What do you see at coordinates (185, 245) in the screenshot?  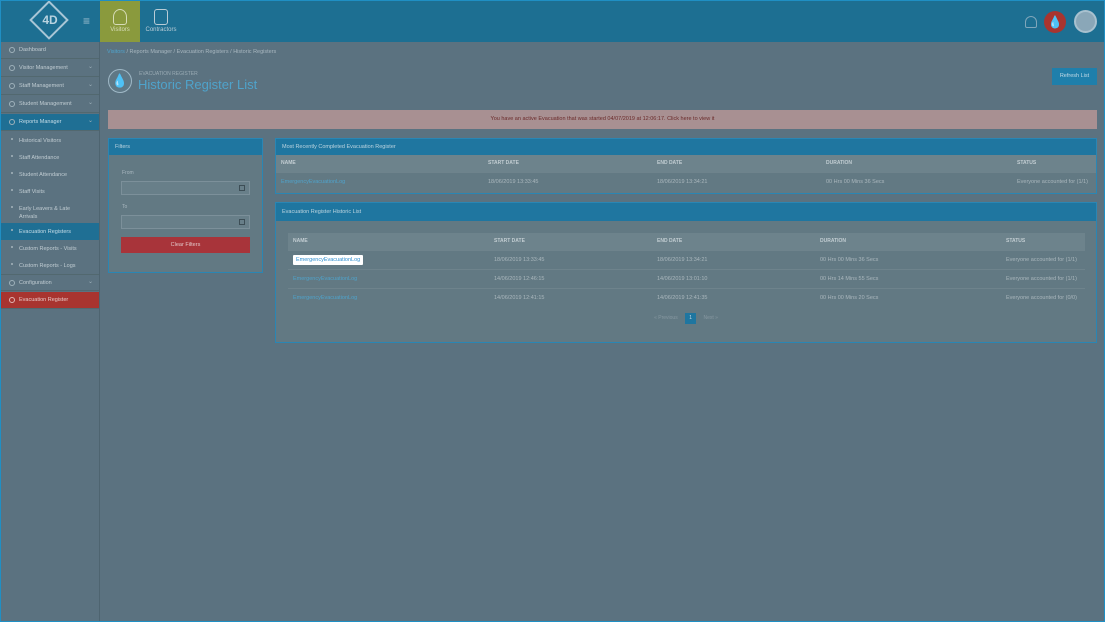 I see `clear-filters-button: Clear Filters` at bounding box center [185, 245].